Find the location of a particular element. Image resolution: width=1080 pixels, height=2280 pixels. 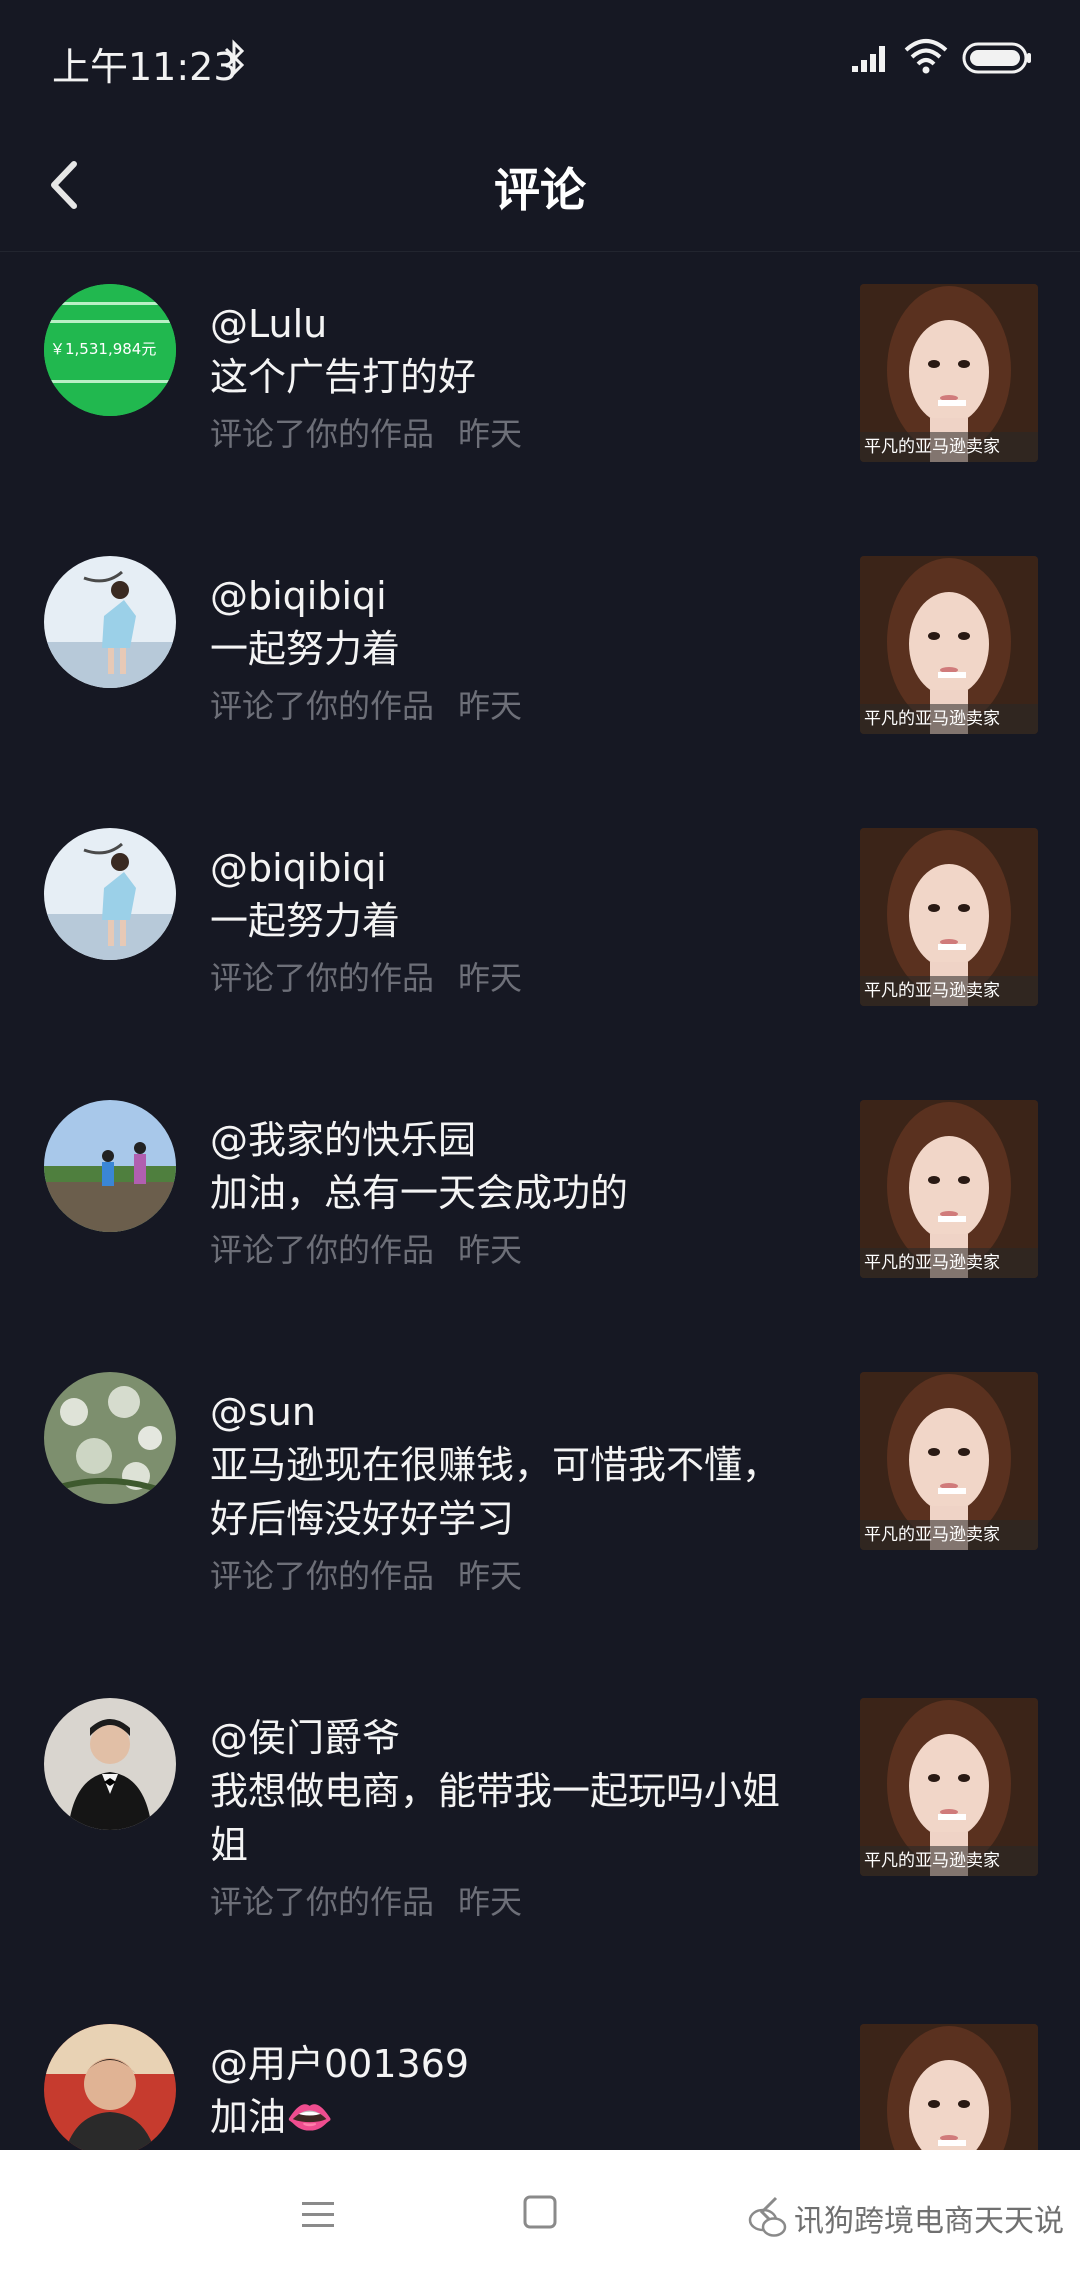

video-thumbnail is located at coordinates (949, 2088).